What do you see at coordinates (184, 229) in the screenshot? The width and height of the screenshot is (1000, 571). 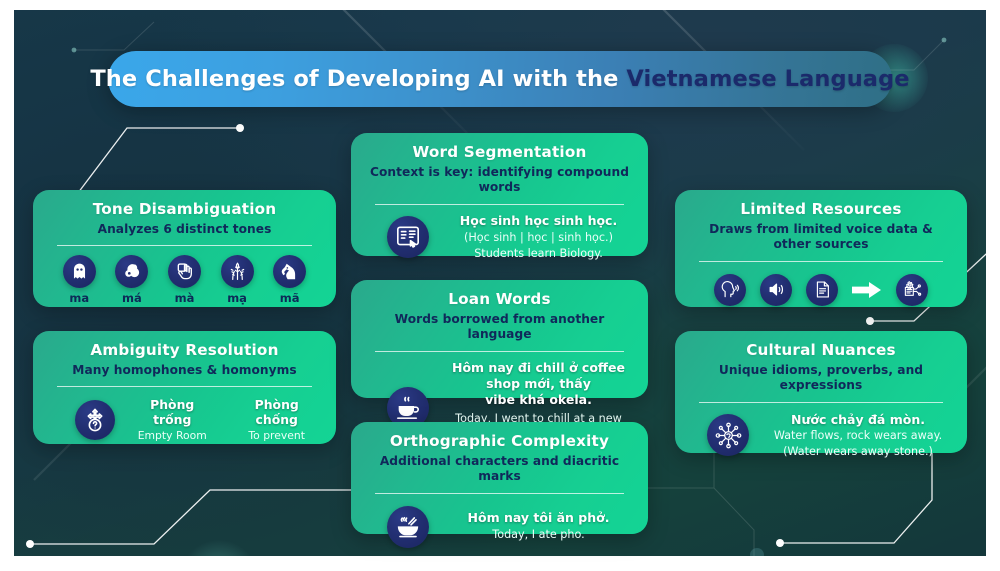 I see `card-subtitle: Analyzes 6 distinct tones` at bounding box center [184, 229].